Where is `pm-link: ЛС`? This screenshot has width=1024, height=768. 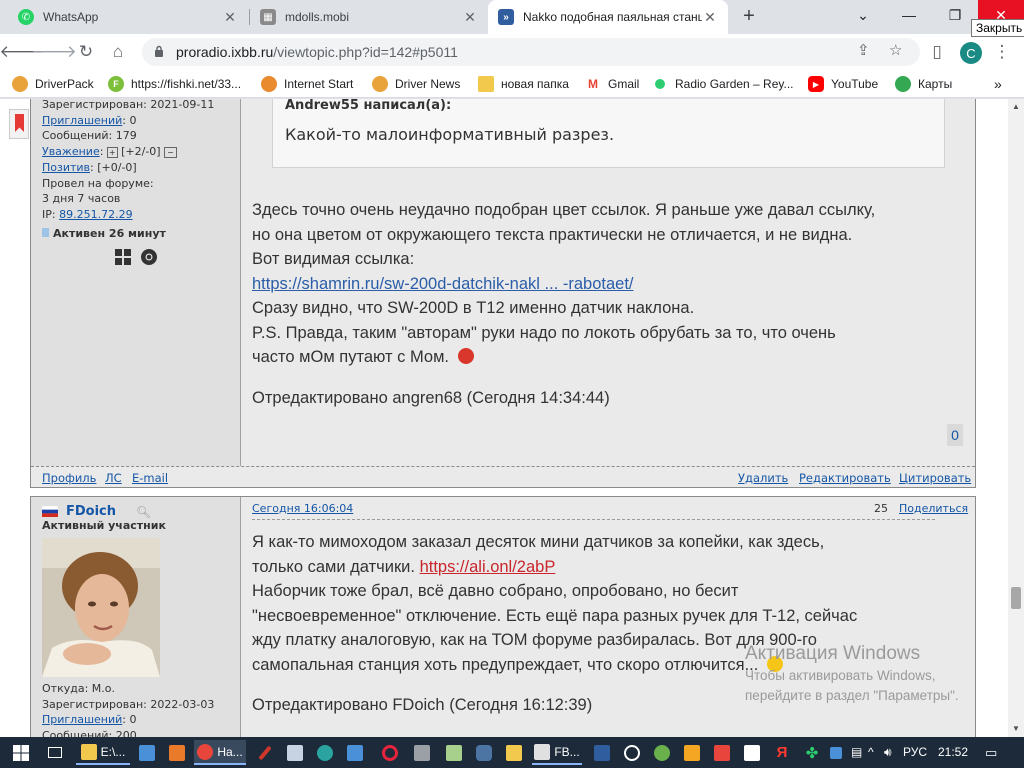 pm-link: ЛС is located at coordinates (113, 478).